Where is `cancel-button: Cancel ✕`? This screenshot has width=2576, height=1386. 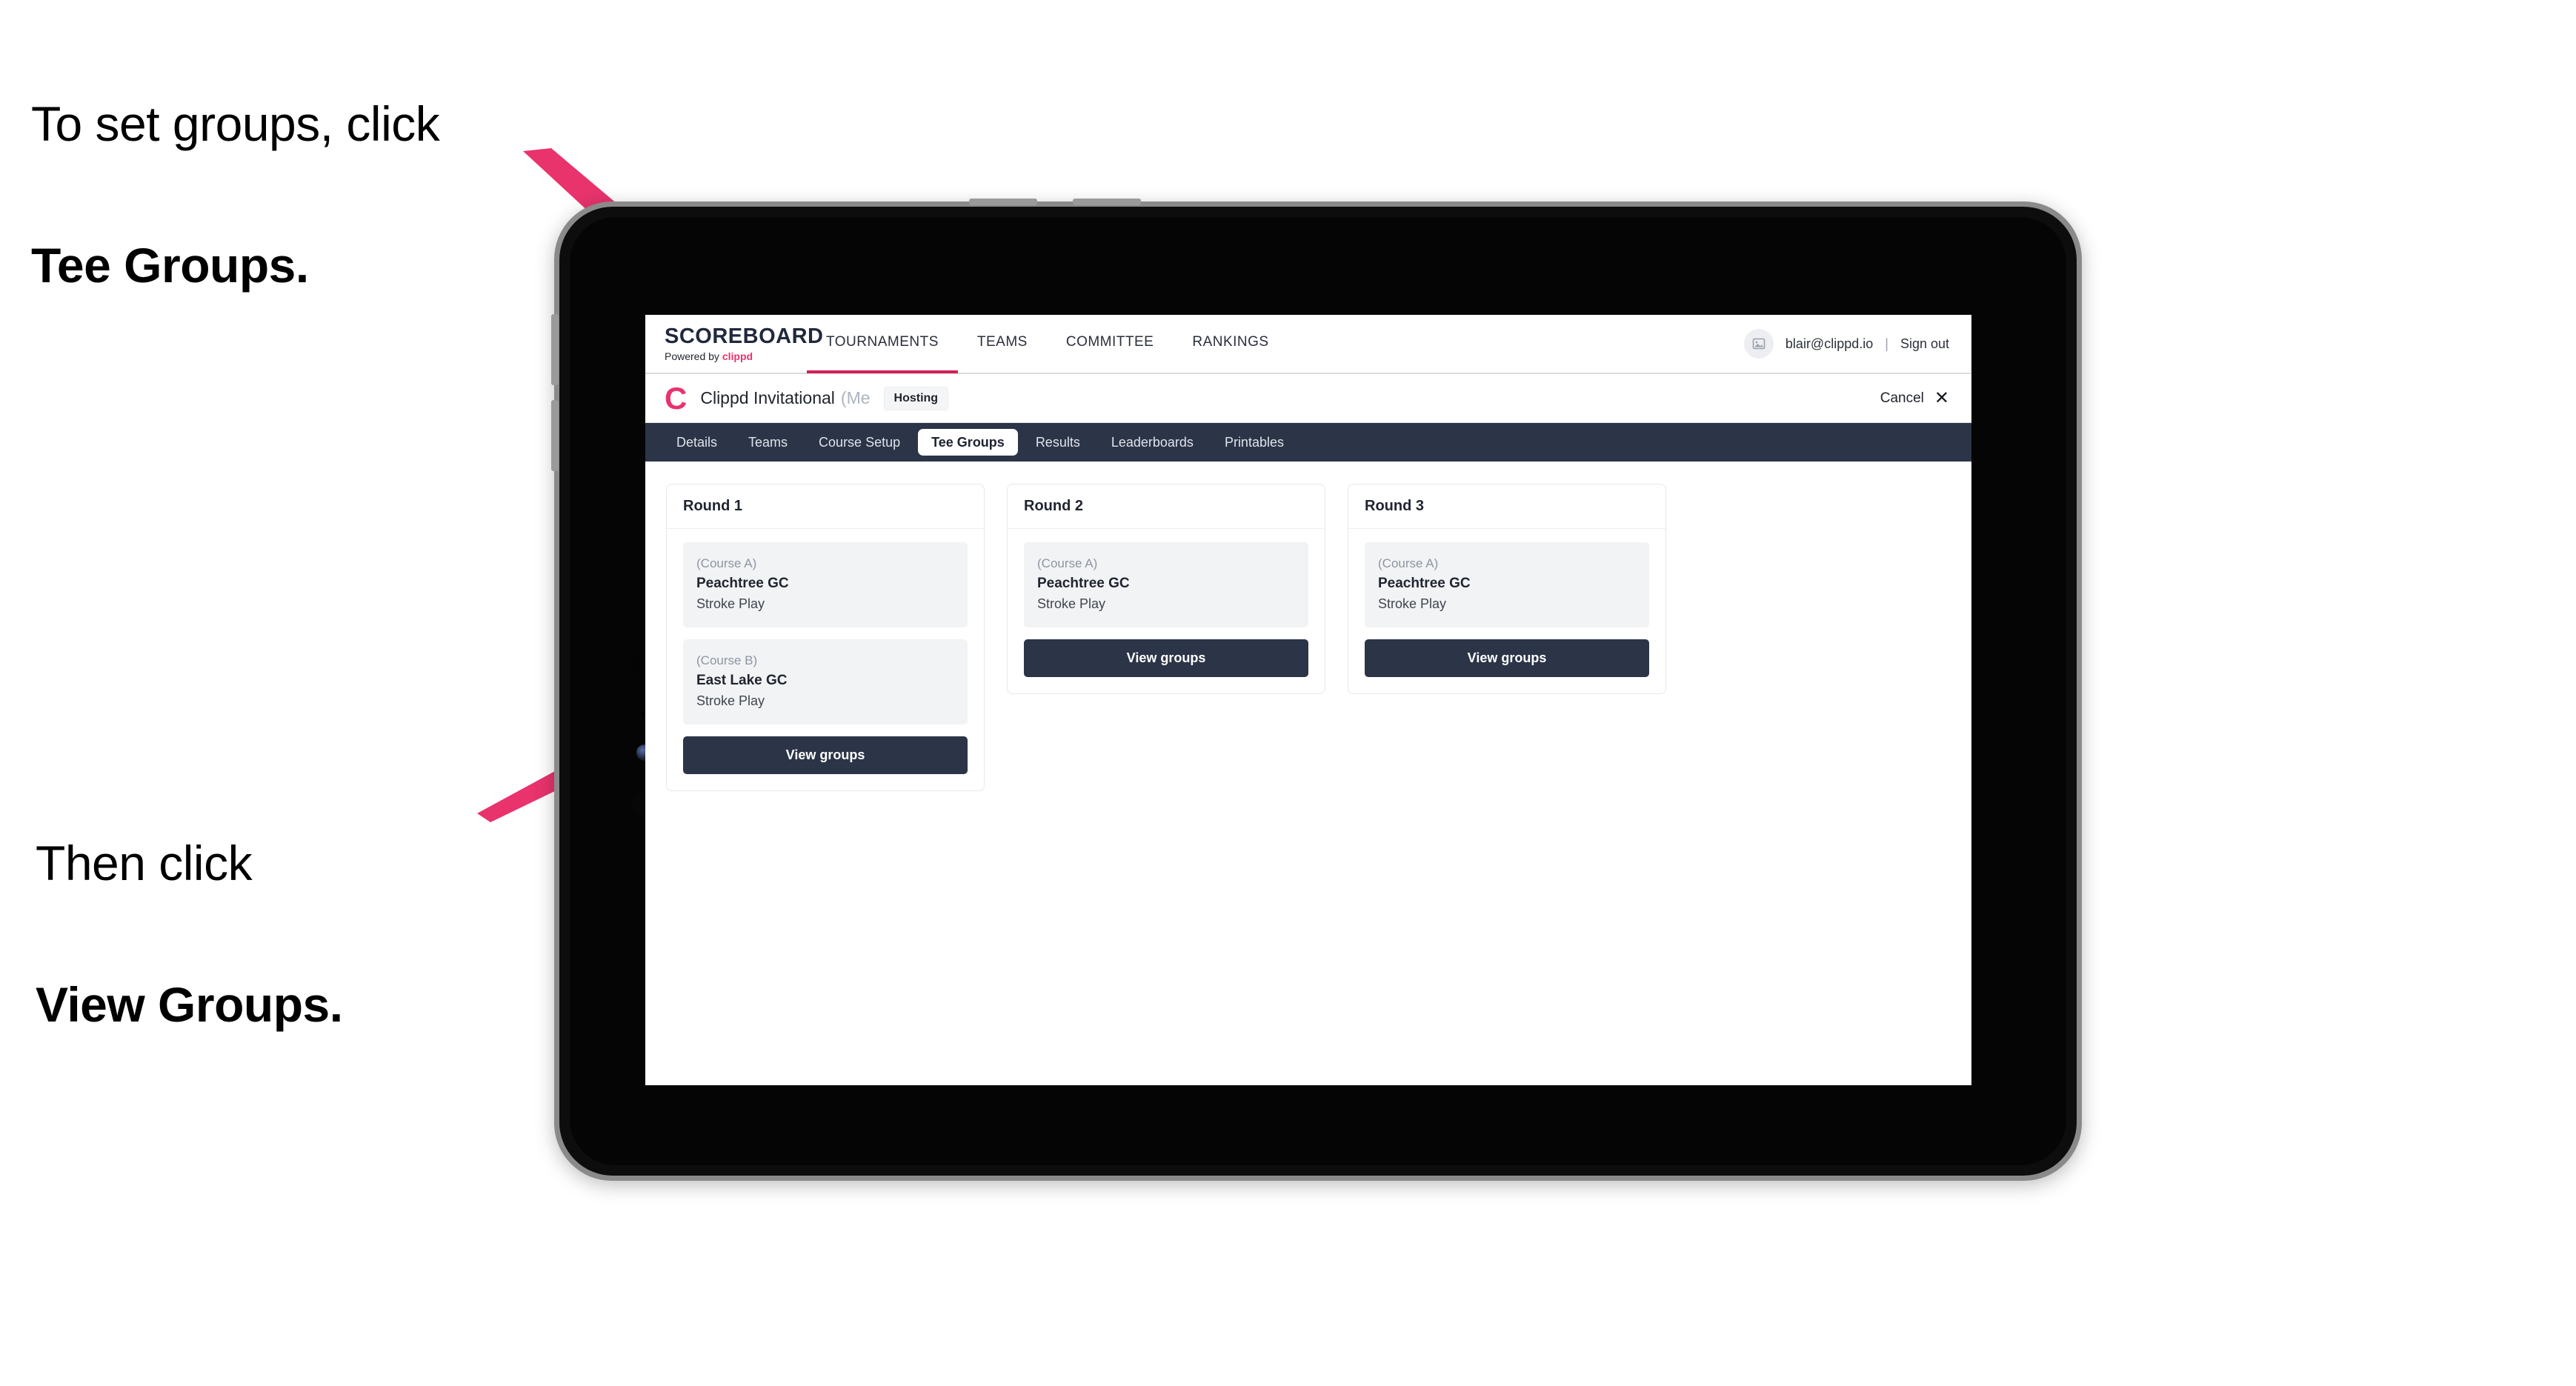
cancel-button: Cancel ✕ is located at coordinates (1914, 398).